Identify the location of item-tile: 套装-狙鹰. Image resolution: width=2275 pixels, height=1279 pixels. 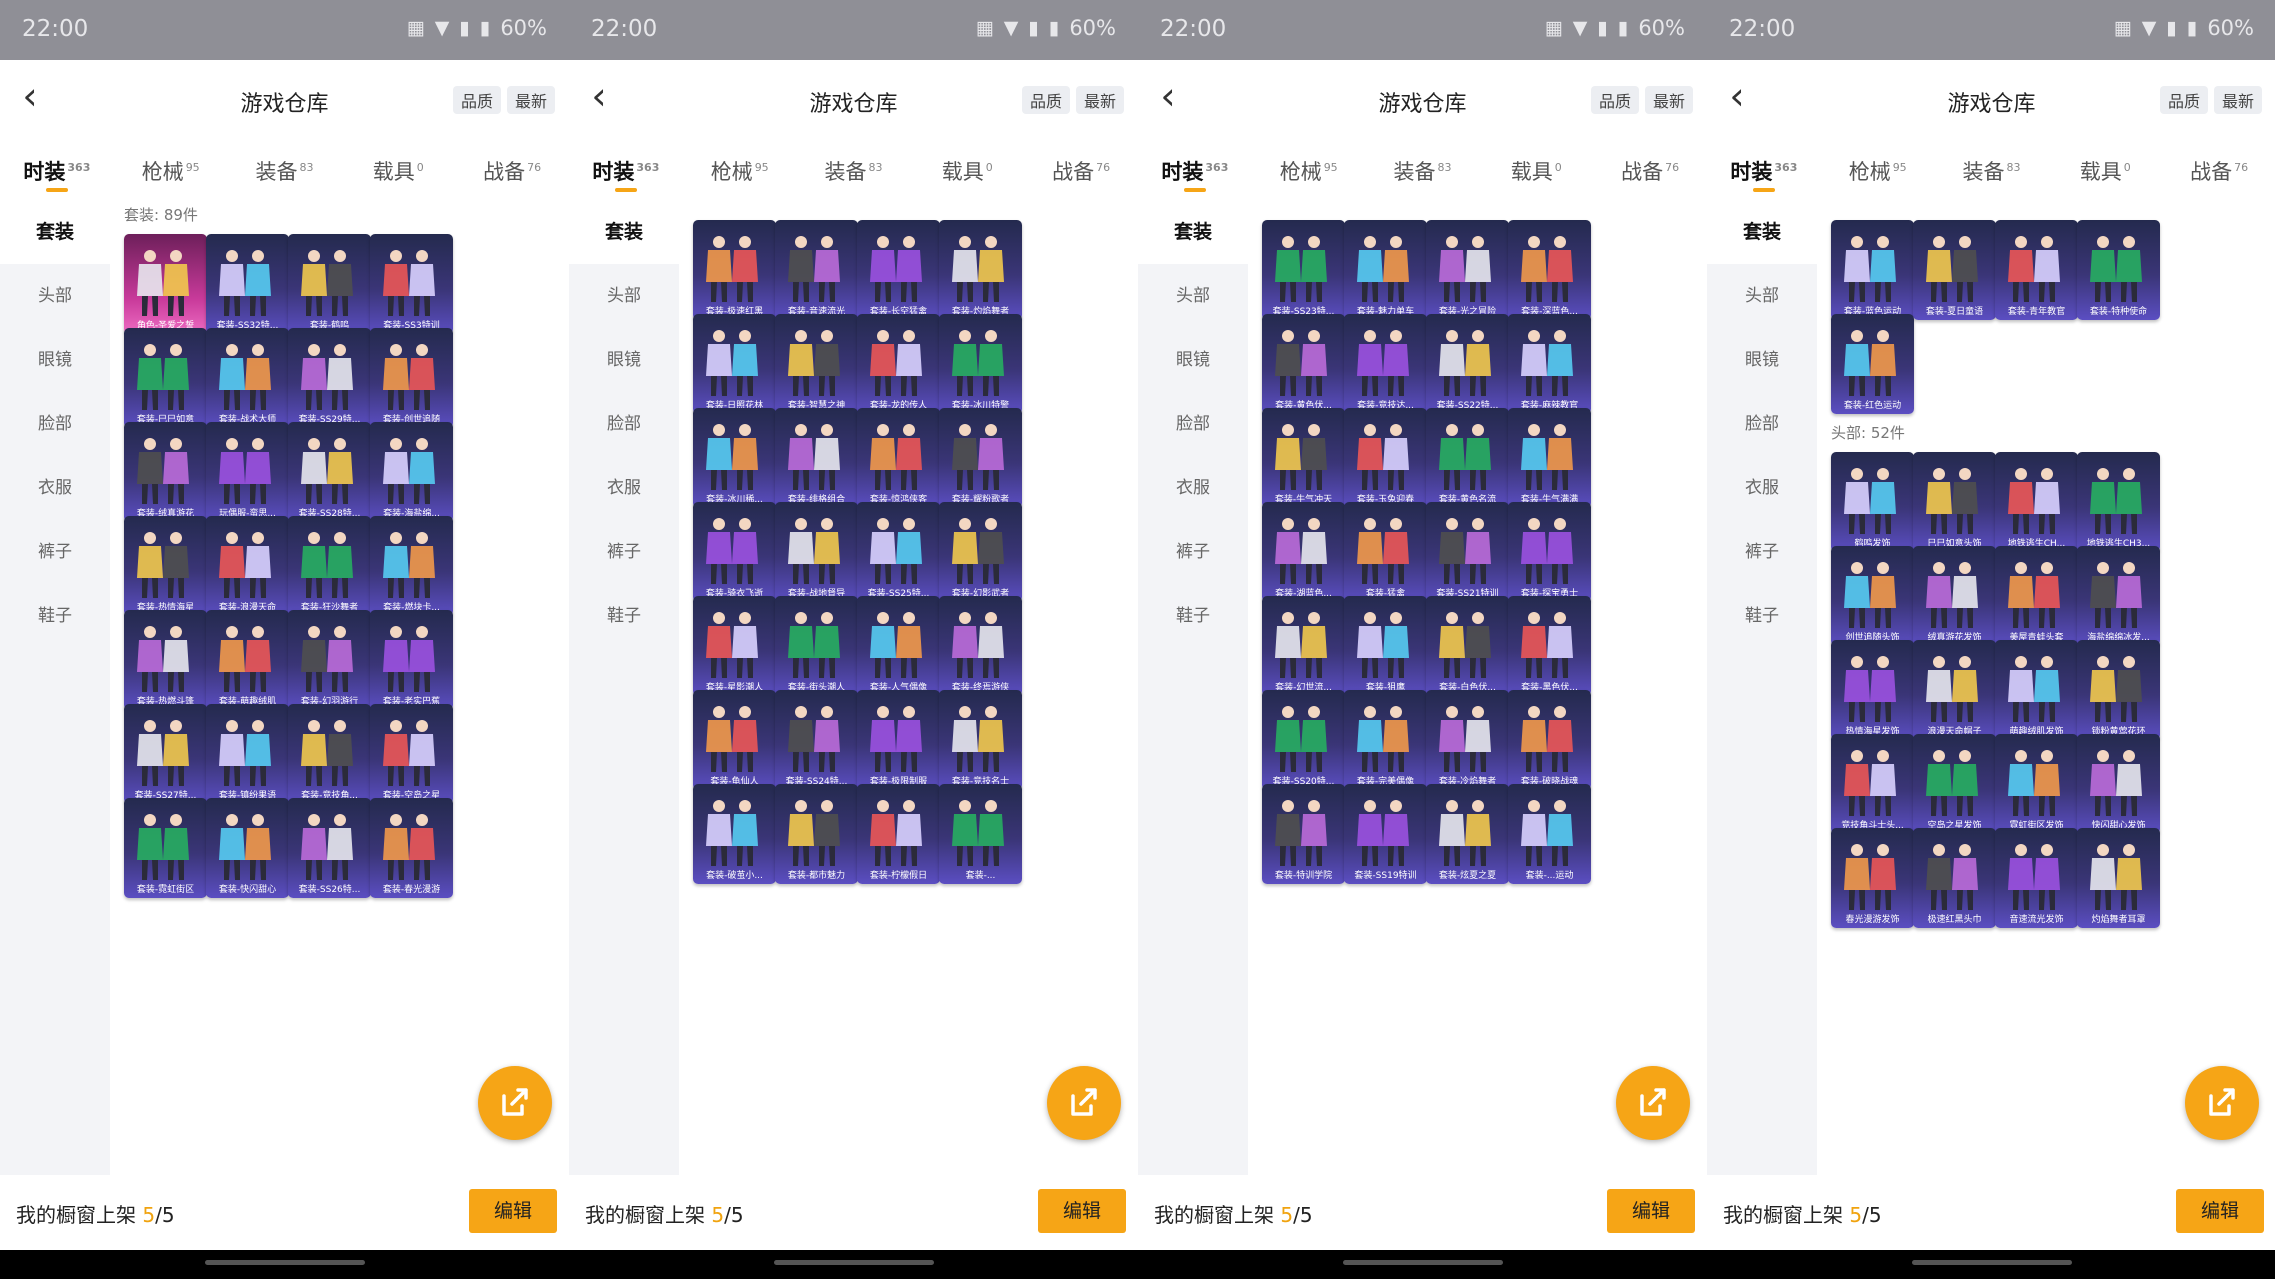
(1385, 646).